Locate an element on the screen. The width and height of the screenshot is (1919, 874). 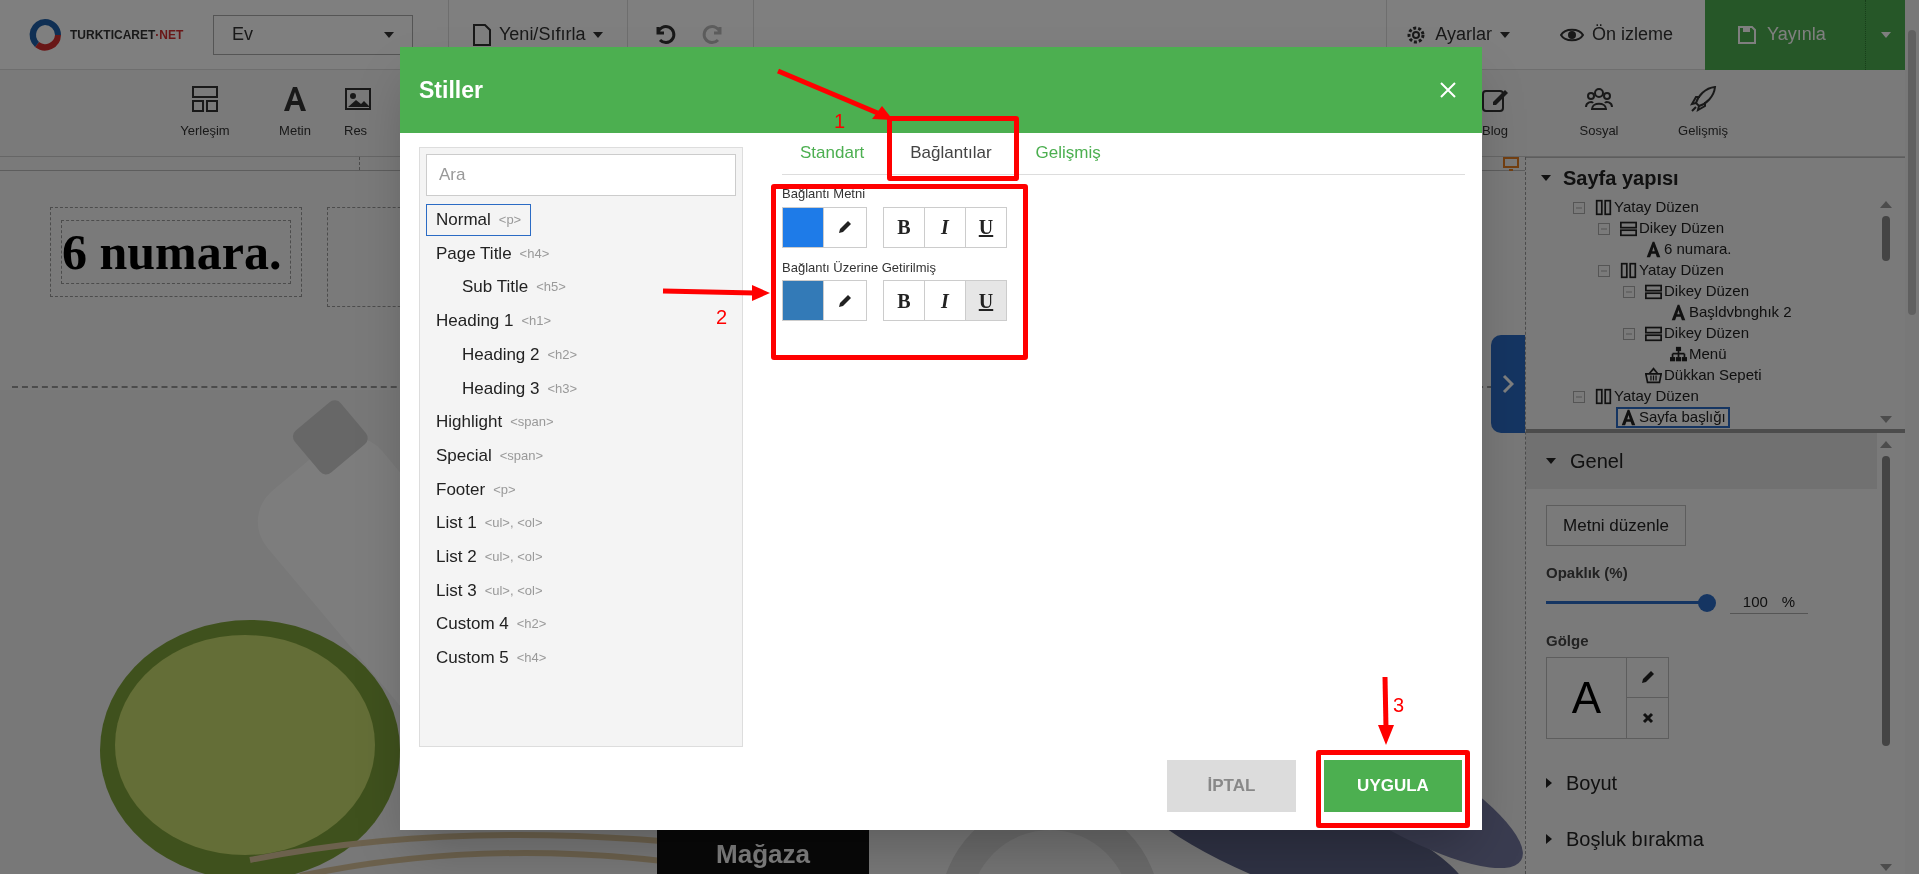
toolbar-button: Gelişmiş is located at coordinates (1703, 113).